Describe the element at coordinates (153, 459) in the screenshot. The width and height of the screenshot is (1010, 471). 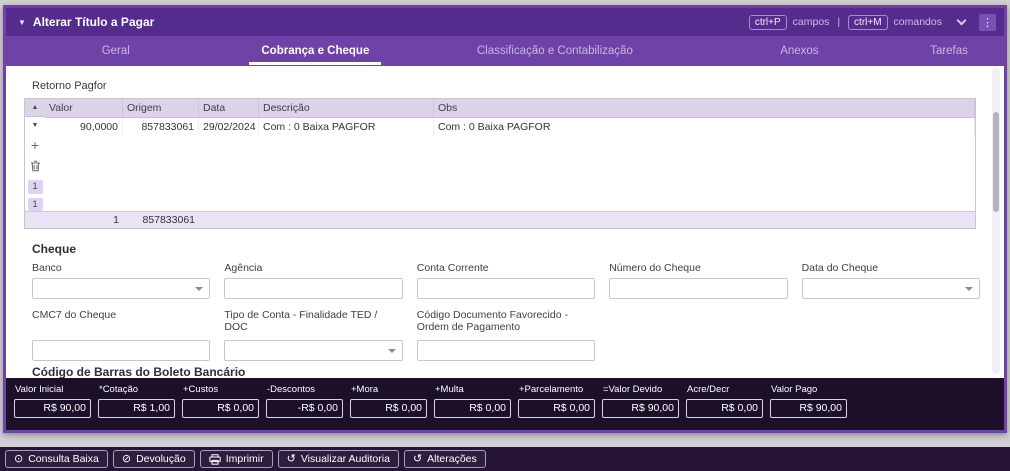
I see `devolucao-button: ⊘ Devolução` at that location.